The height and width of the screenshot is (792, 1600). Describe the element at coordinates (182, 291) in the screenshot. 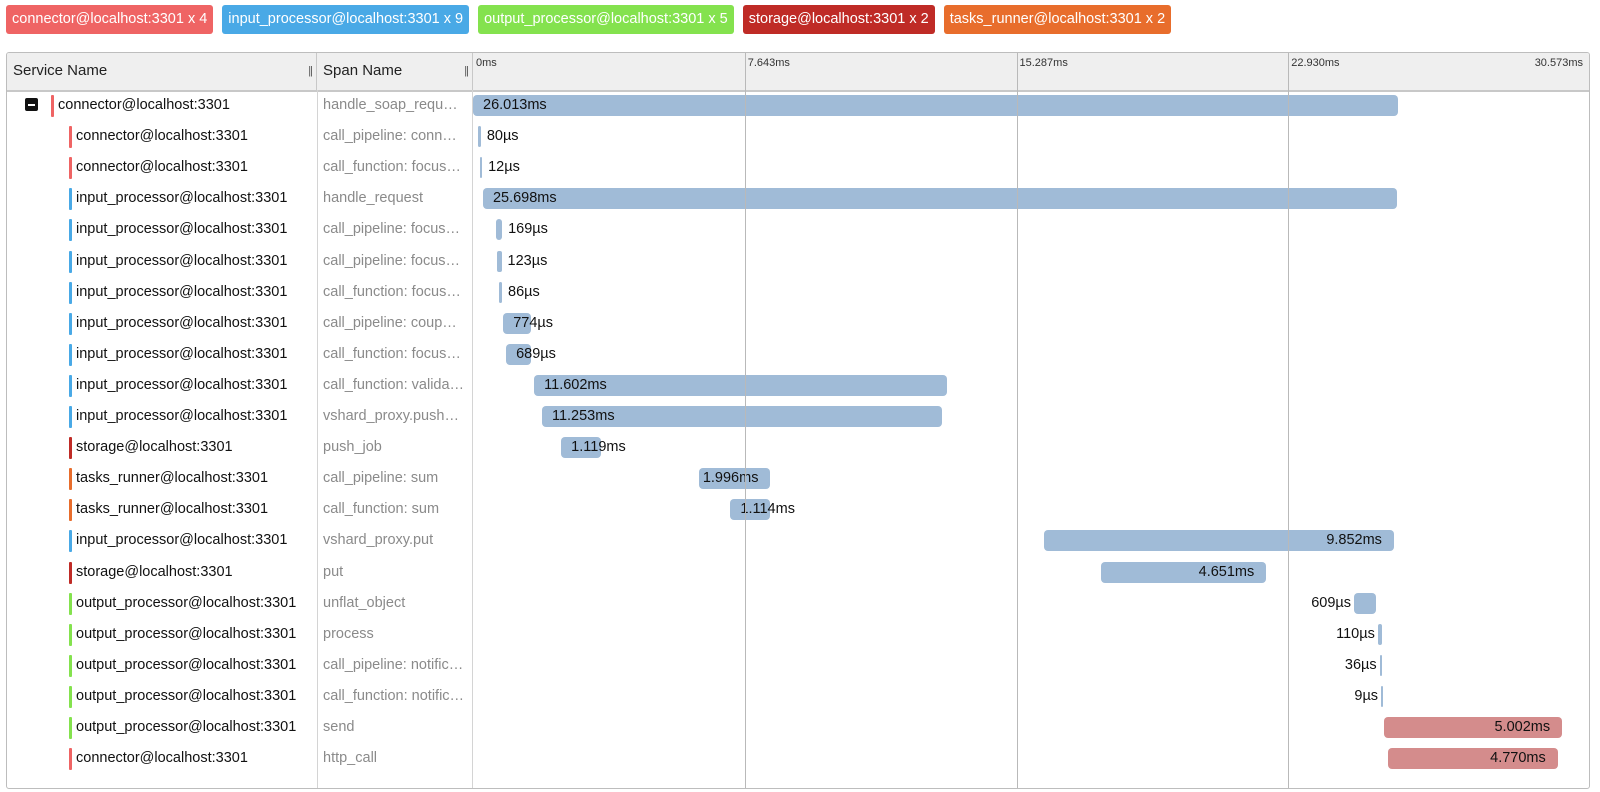

I see `service-name: input_processor@localhost:3301` at that location.